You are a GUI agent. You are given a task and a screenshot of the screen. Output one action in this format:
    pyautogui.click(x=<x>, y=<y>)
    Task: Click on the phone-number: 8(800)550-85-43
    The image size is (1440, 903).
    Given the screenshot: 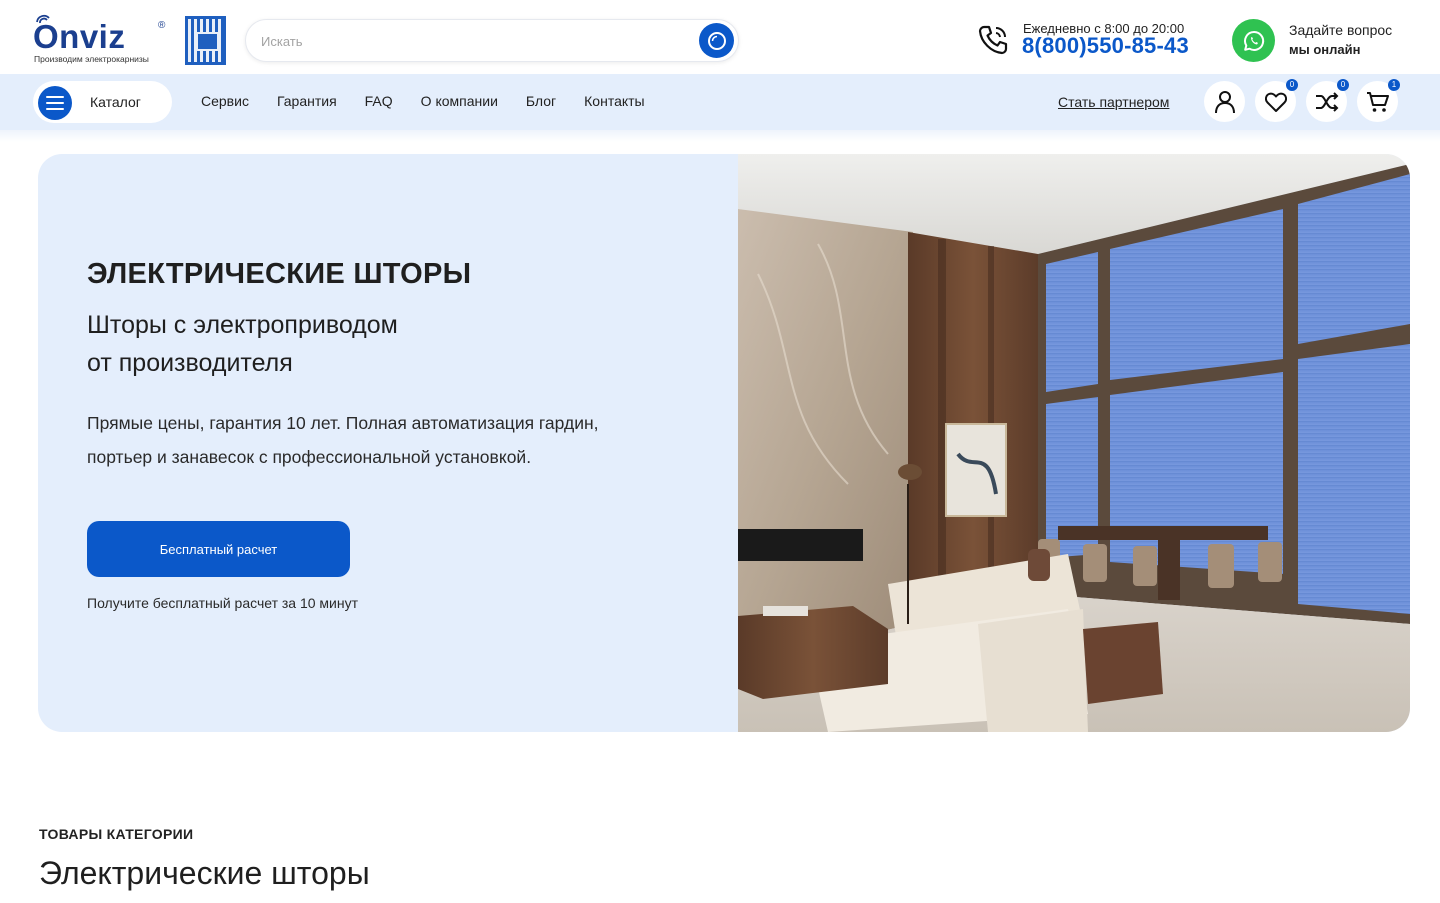 What is the action you would take?
    pyautogui.click(x=1105, y=46)
    